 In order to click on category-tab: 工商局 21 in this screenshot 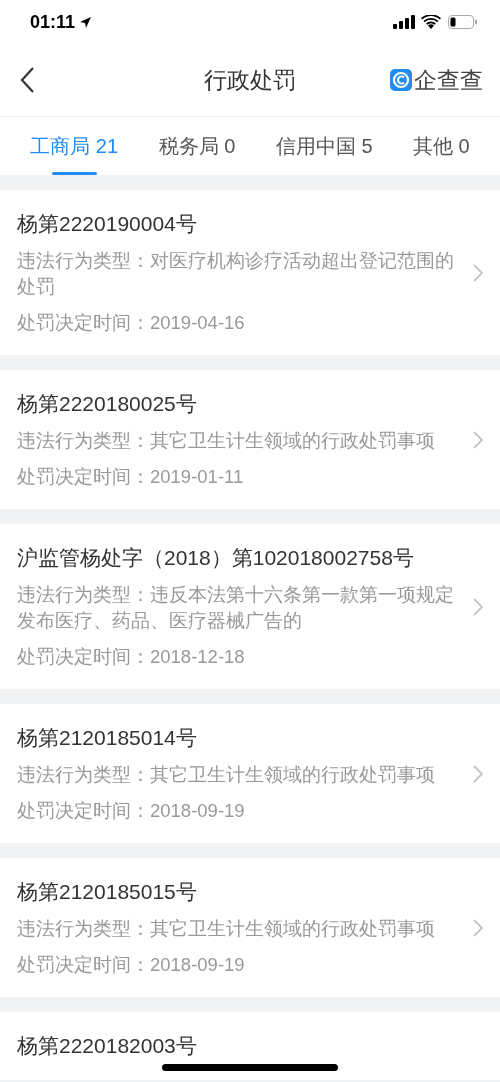, I will do `click(74, 146)`.